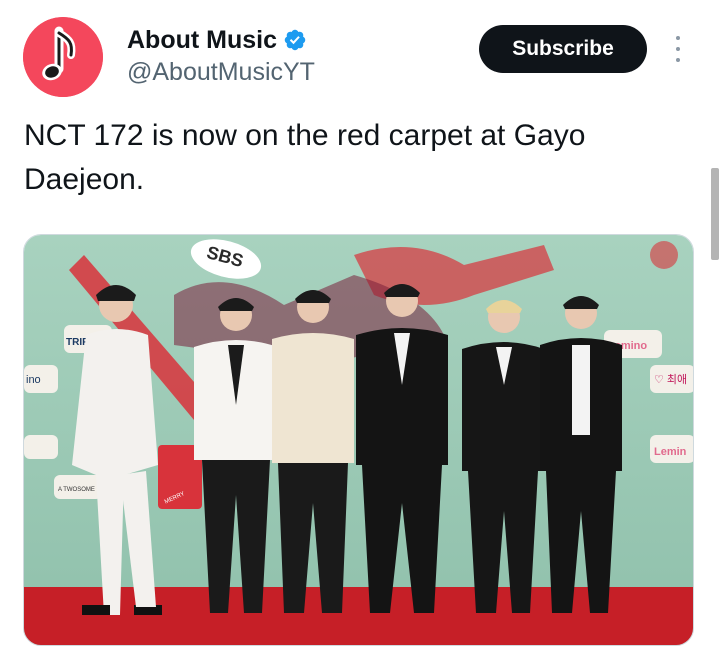  I want to click on backdrop-label: ♡ 최애, so click(670, 379).